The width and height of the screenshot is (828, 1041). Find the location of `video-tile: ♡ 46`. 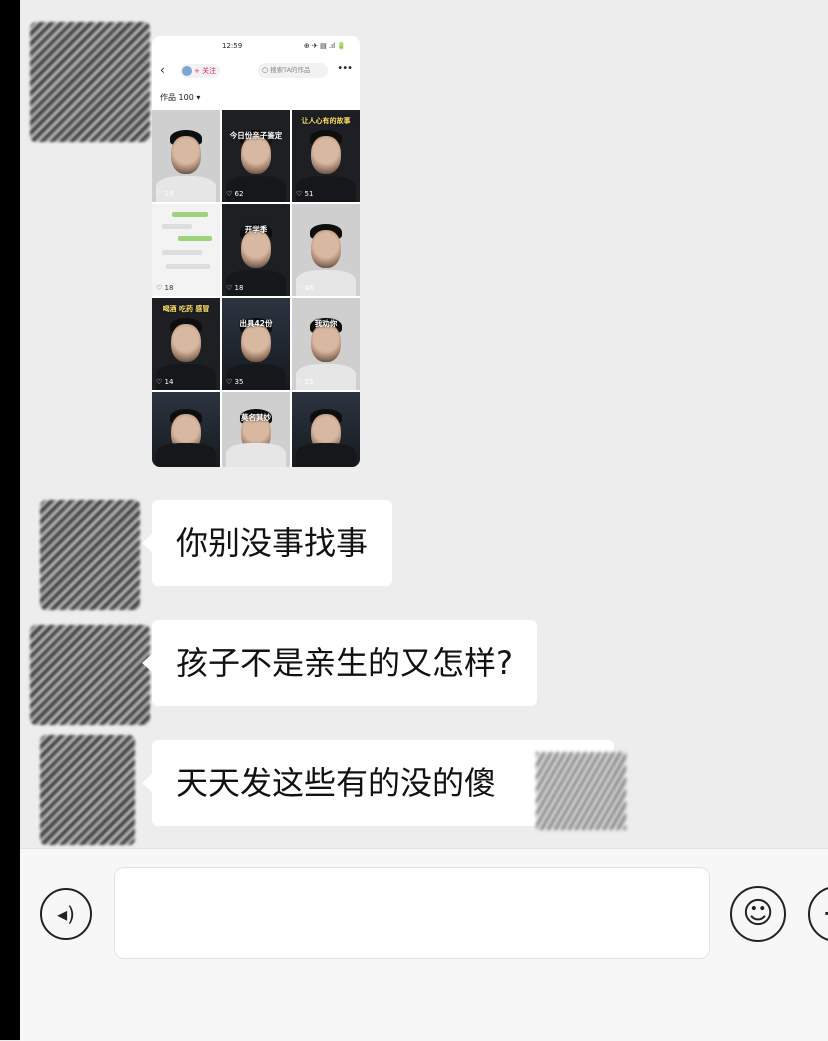

video-tile: ♡ 46 is located at coordinates (326, 250).